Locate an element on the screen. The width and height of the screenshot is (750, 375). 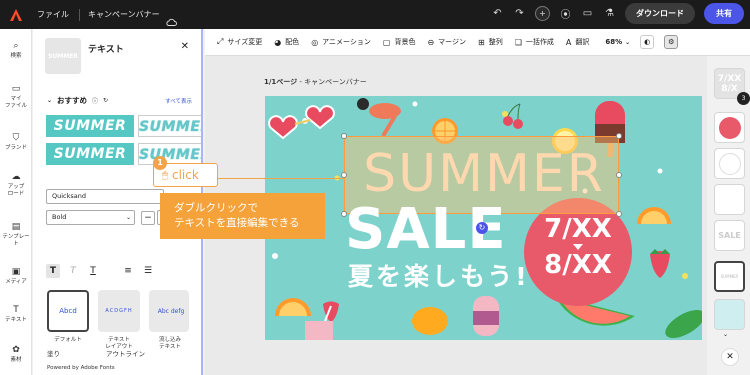
invite-user-icon: + is located at coordinates (542, 13).